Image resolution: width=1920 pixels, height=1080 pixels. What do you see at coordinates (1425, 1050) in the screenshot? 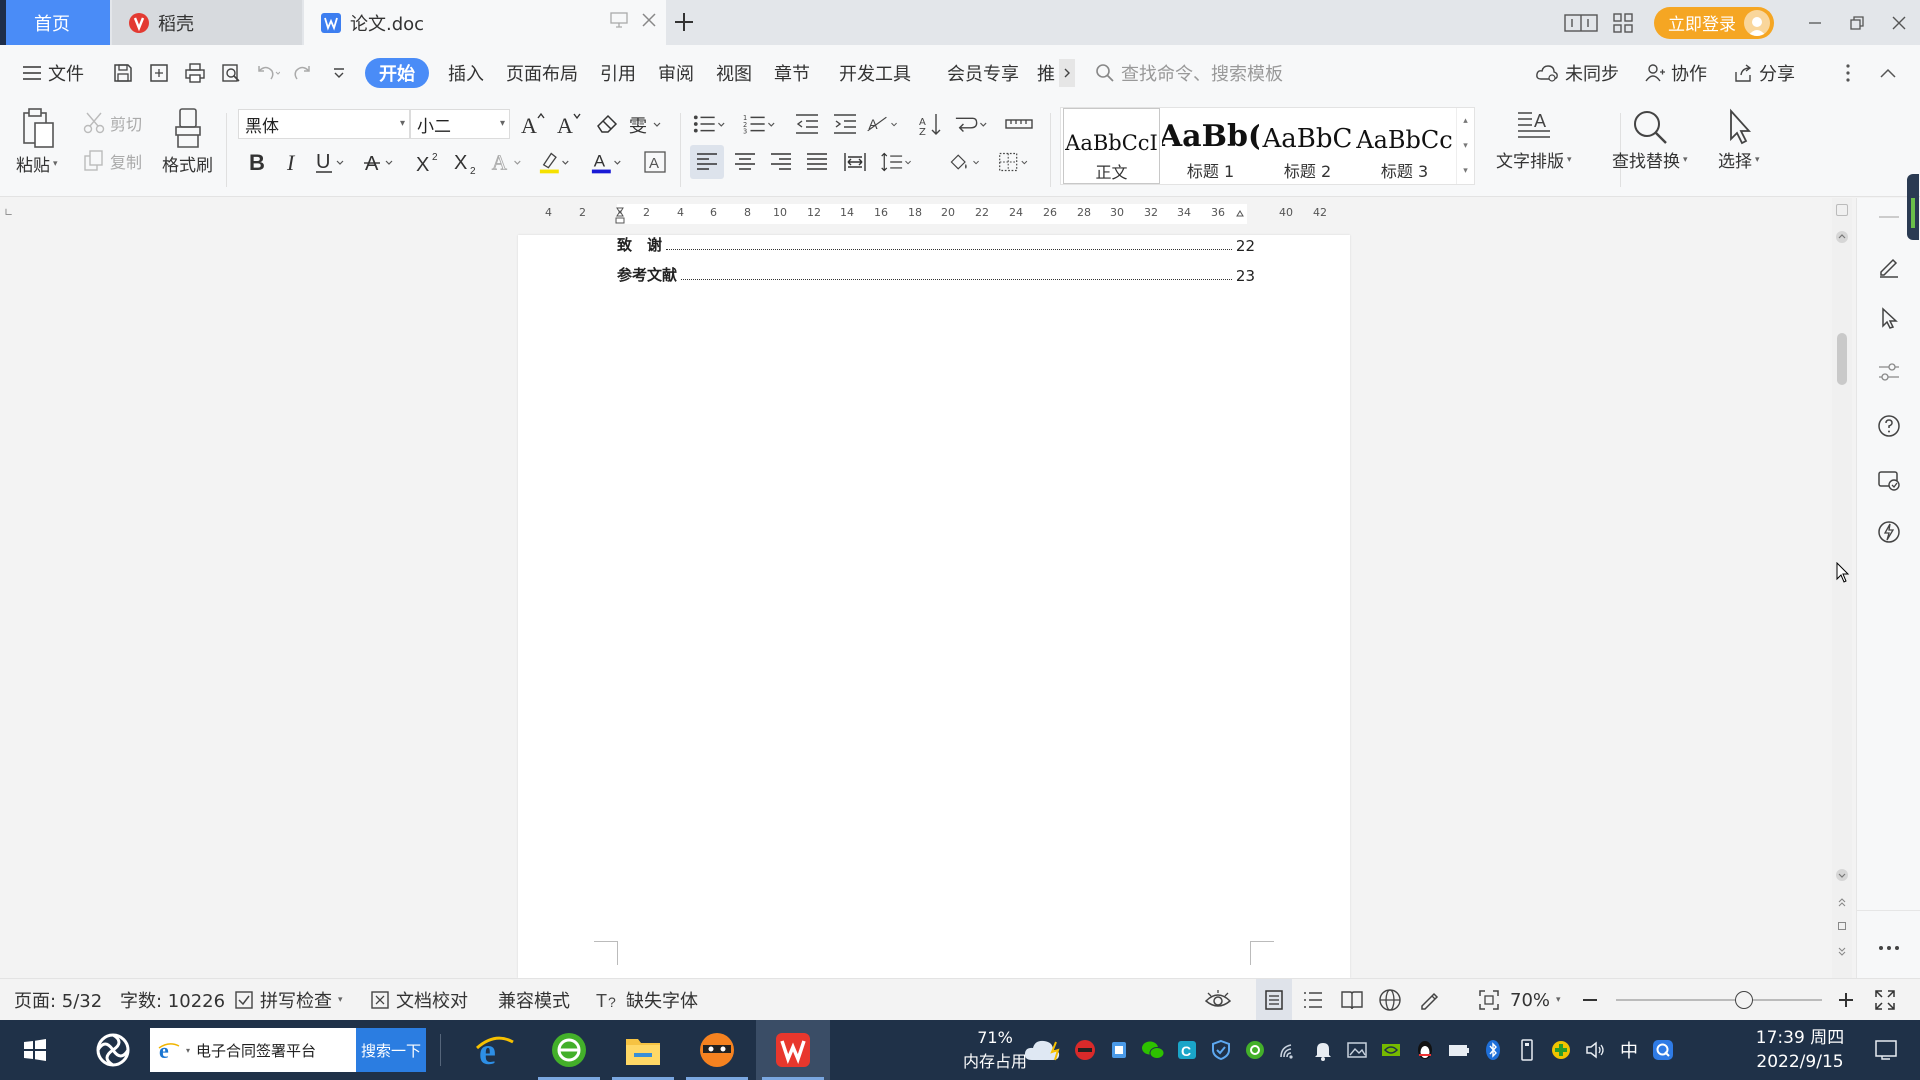
I see `qq-penguin-icon` at bounding box center [1425, 1050].